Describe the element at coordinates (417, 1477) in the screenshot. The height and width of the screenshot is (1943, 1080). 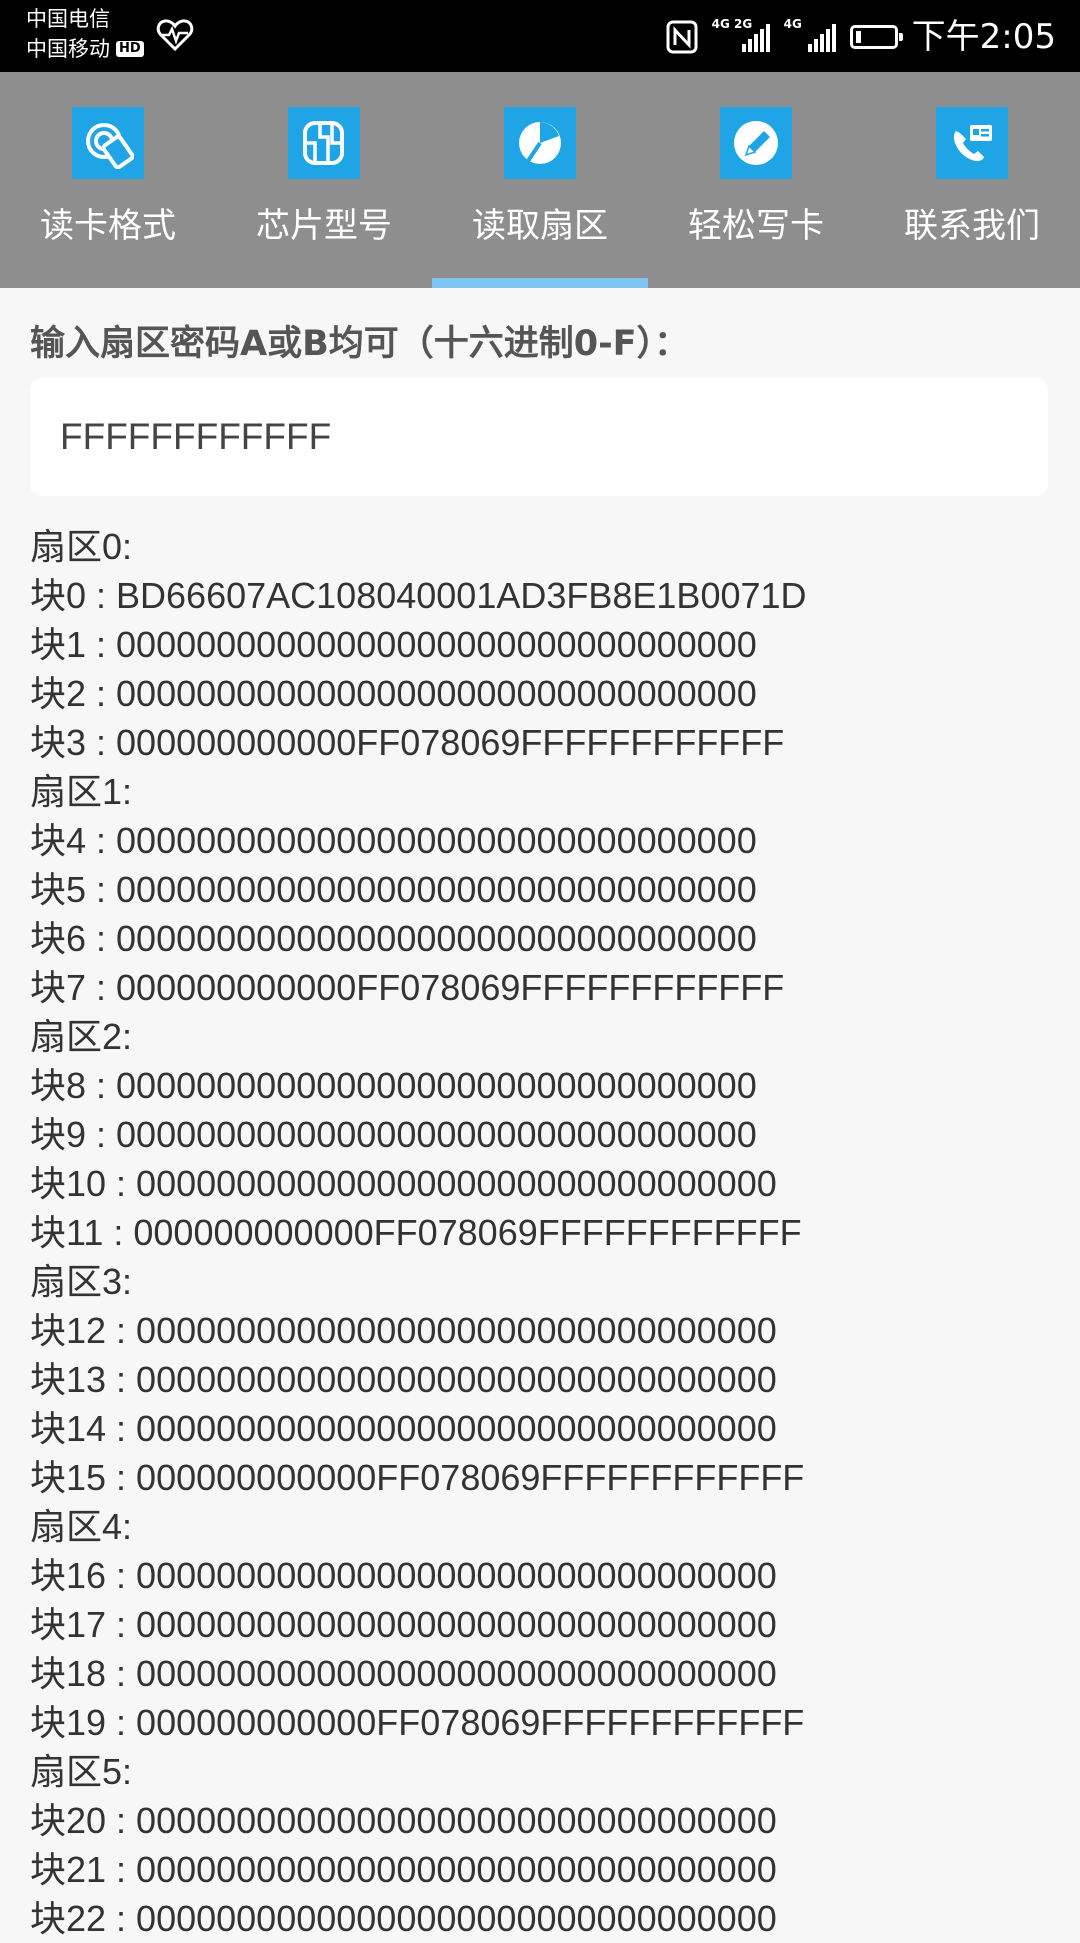
I see `block-line: 块15 : 000000000000FF078069FFFFFFFFFFFF` at that location.